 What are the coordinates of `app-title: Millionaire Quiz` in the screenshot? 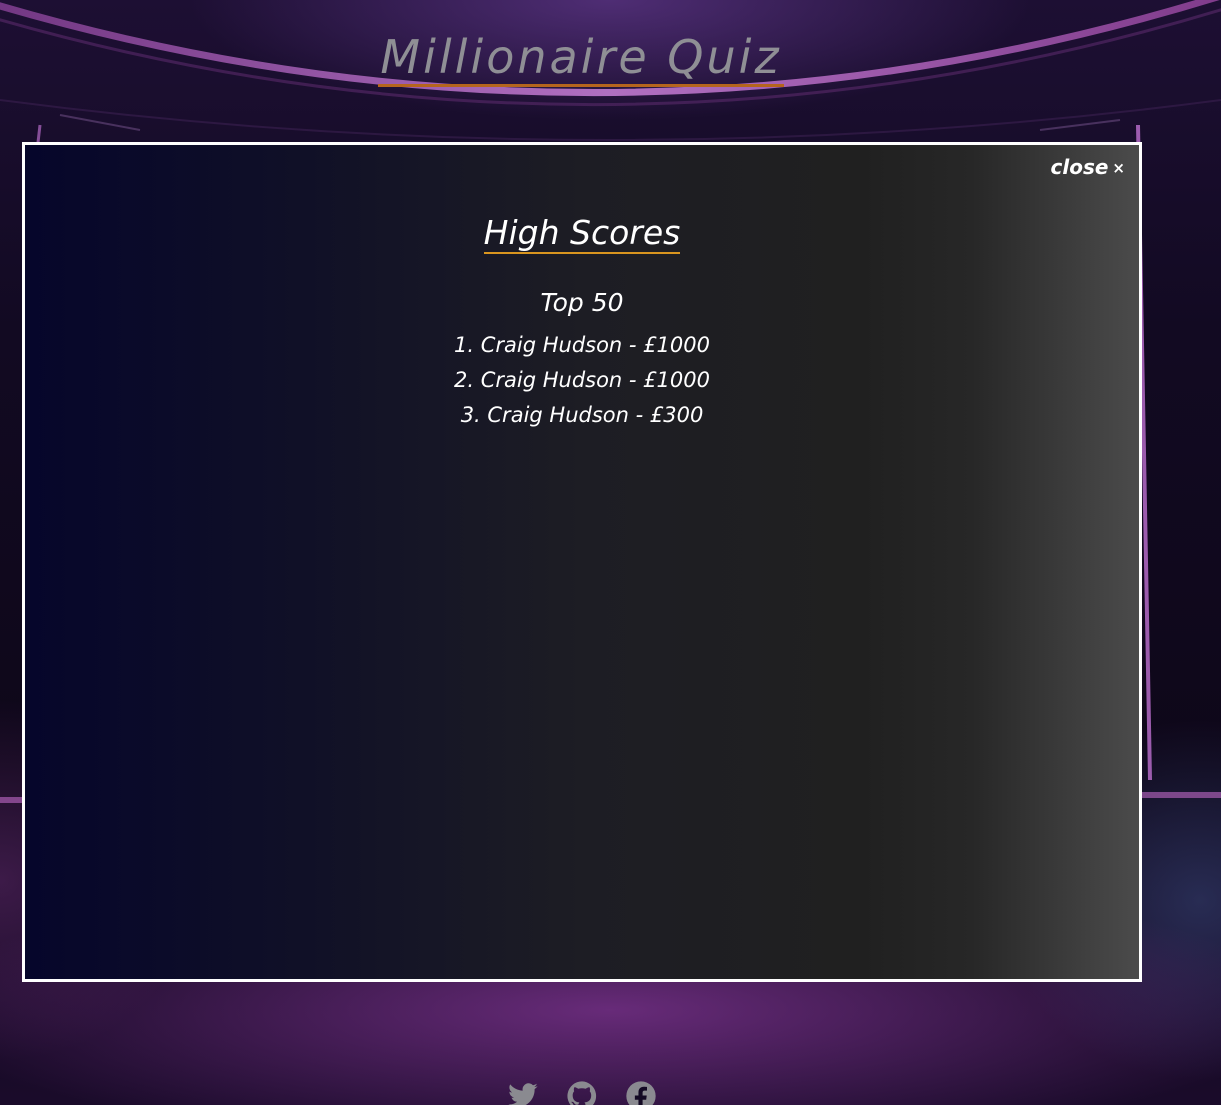 It's located at (581, 58).